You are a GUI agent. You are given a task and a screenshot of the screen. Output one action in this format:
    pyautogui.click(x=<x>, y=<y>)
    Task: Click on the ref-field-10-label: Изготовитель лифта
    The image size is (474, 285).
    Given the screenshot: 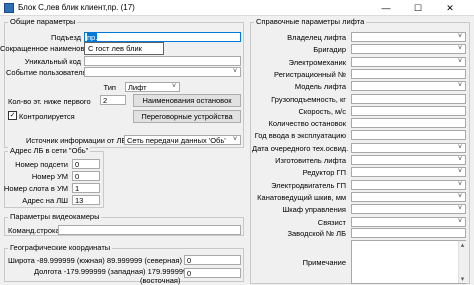 What is the action you would take?
    pyautogui.click(x=310, y=160)
    